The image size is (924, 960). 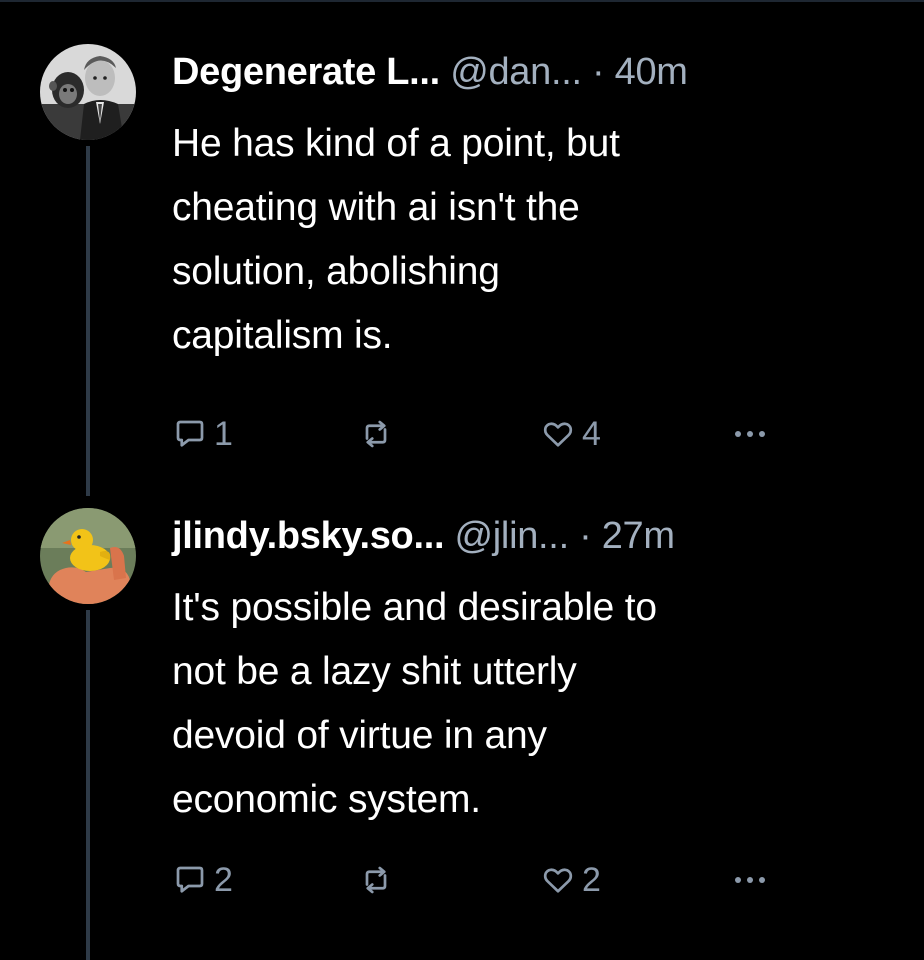 What do you see at coordinates (522, 880) in the screenshot?
I see `post-actions: 2 2` at bounding box center [522, 880].